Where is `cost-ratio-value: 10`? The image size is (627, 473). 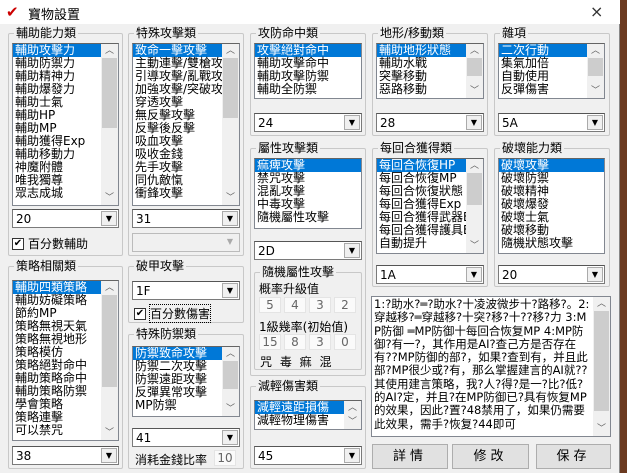 cost-ratio-value: 10 is located at coordinates (225, 458).